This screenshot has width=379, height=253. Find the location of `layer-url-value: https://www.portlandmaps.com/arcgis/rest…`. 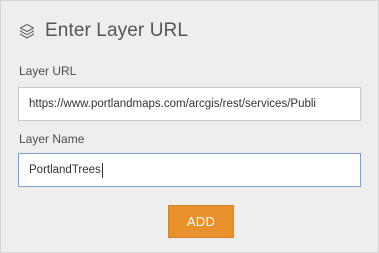

layer-url-value: https://www.portlandmaps.com/arcgis/rest… is located at coordinates (172, 104).